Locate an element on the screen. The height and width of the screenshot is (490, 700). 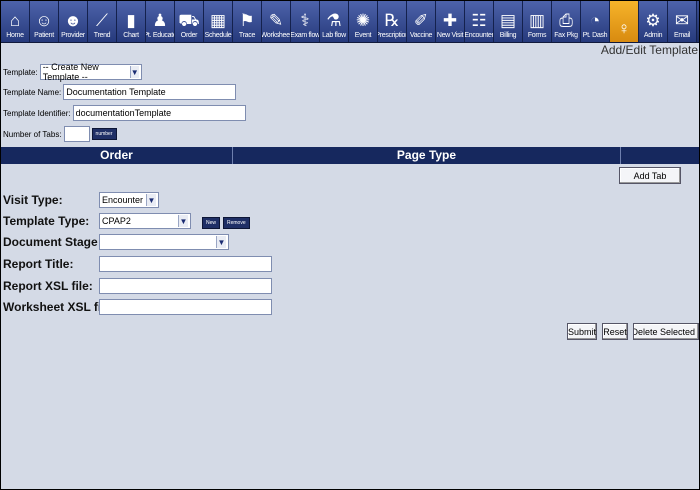
body-figure-icon: ♀ is located at coordinates (624, 28).